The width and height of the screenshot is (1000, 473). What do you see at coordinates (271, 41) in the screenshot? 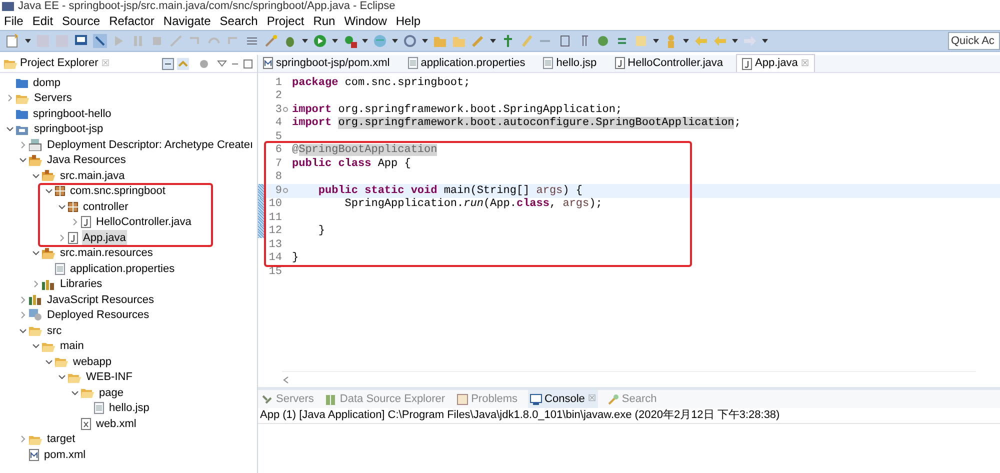
I see `wand-icon` at bounding box center [271, 41].